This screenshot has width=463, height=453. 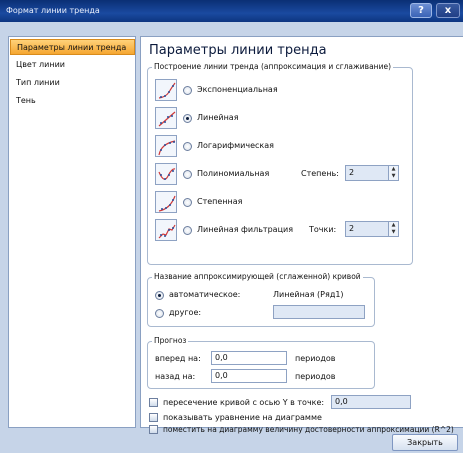 I want to click on forecast-group-legend: Прогноз, so click(x=170, y=340).